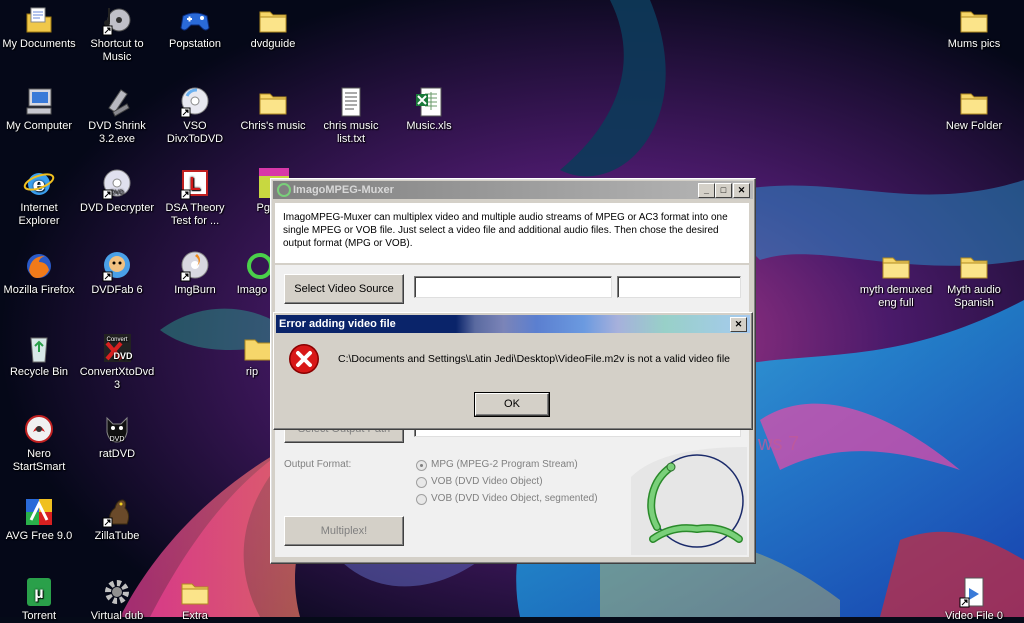 The width and height of the screenshot is (1024, 623). I want to click on format-radio-vob-segmented, so click(421, 499).